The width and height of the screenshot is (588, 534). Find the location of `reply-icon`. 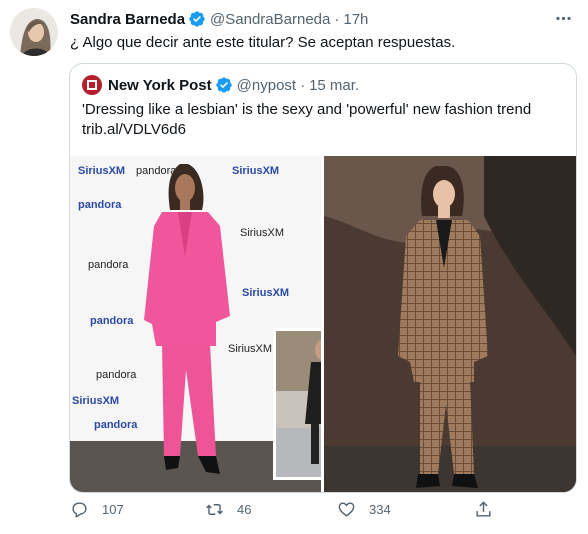

reply-icon is located at coordinates (79, 510).